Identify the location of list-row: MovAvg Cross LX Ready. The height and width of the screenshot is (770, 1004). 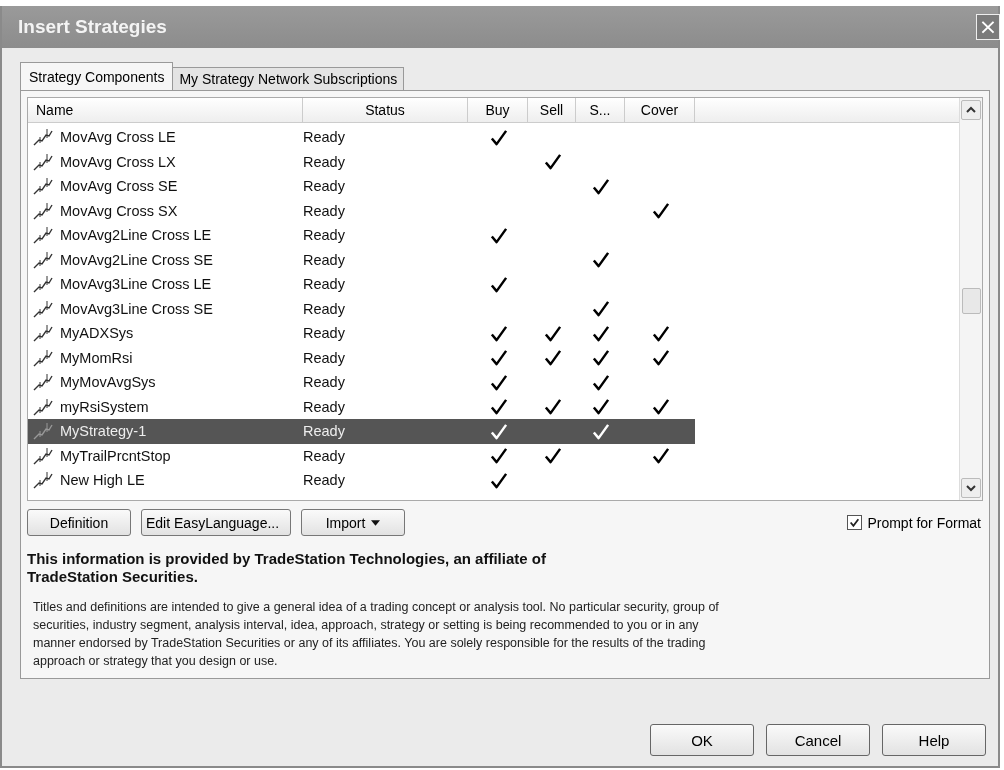
(361, 161).